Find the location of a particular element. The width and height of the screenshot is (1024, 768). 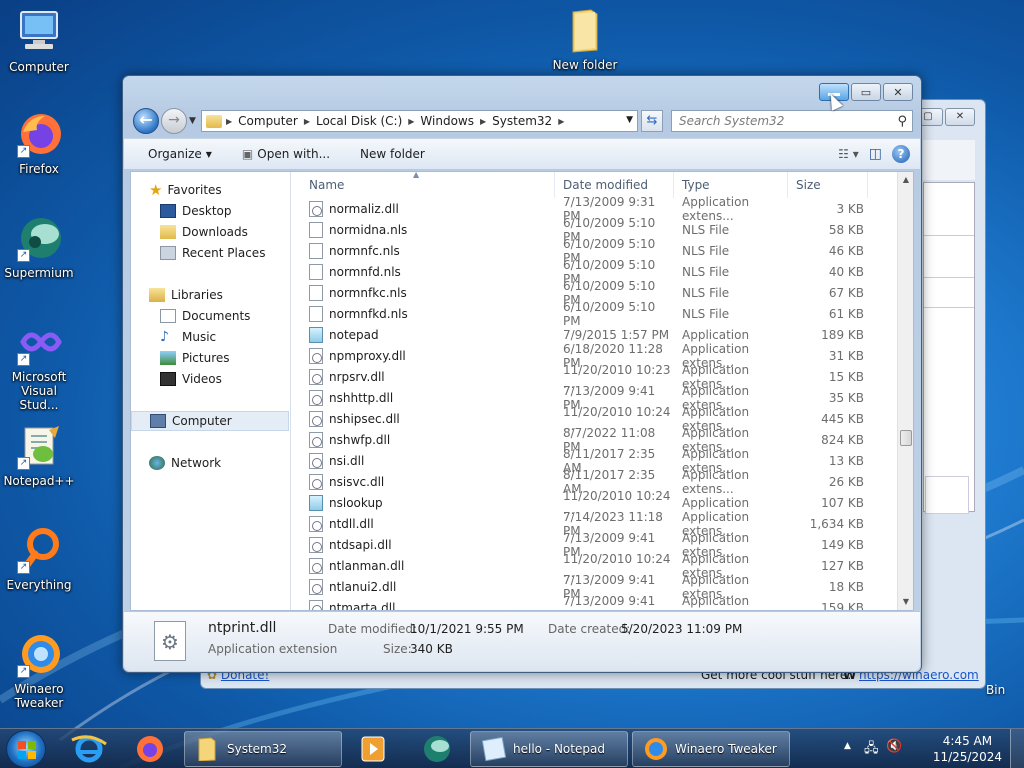

shortcut-arrow-icon: ↗ is located at coordinates (23, 671).